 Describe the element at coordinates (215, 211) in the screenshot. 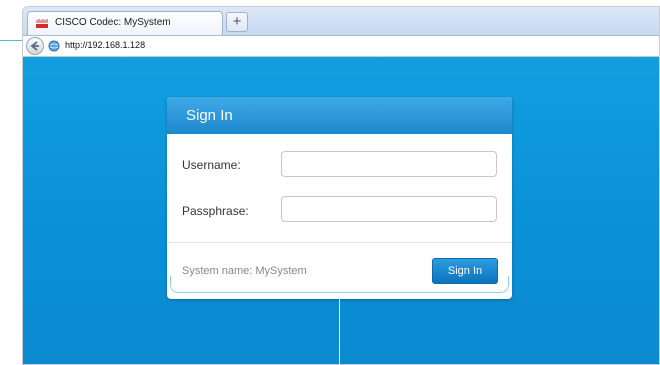

I see `passphrase-label: Passphrase:` at that location.